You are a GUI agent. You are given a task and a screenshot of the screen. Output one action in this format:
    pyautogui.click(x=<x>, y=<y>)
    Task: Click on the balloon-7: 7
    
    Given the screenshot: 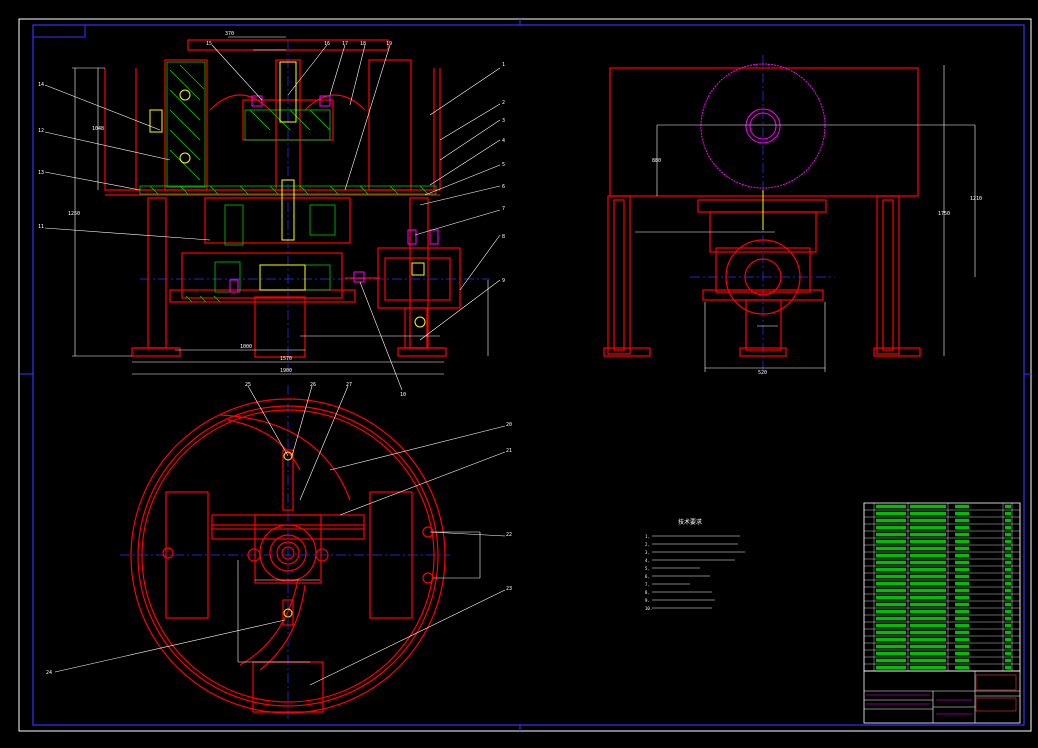 What is the action you would take?
    pyautogui.click(x=503, y=209)
    